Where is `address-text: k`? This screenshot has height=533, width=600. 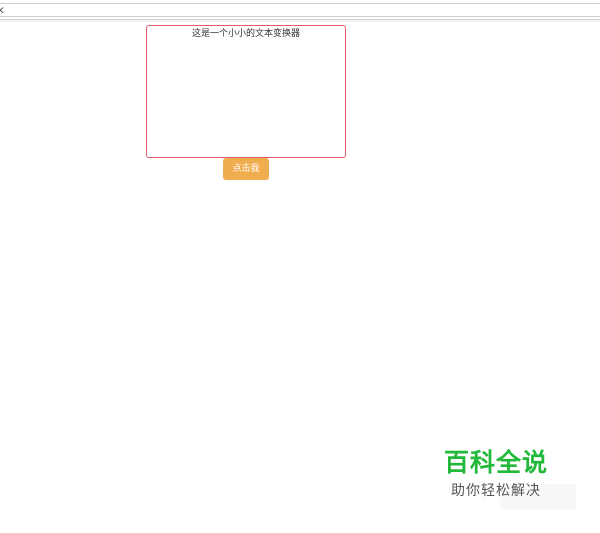
address-text: k is located at coordinates (2, 10).